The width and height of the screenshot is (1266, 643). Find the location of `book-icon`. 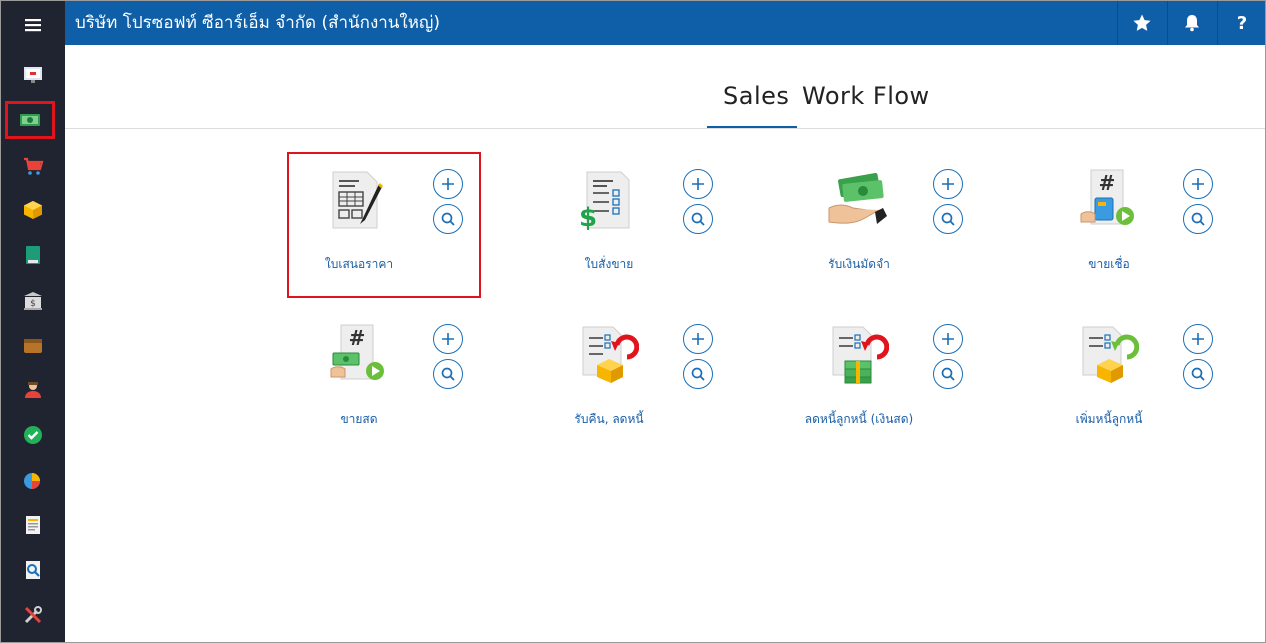

book-icon is located at coordinates (32, 254).